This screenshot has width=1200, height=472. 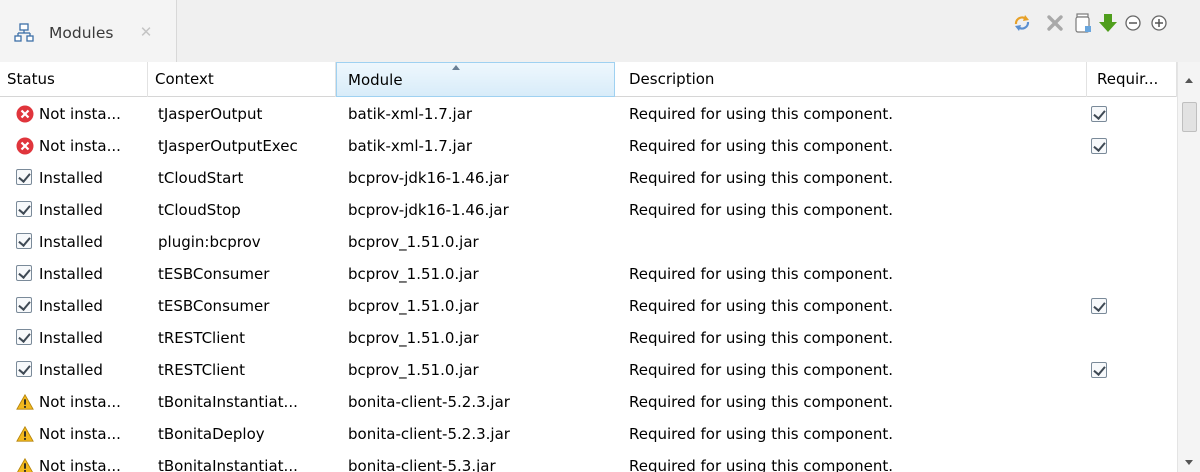 I want to click on refresh-icon, so click(x=1022, y=23).